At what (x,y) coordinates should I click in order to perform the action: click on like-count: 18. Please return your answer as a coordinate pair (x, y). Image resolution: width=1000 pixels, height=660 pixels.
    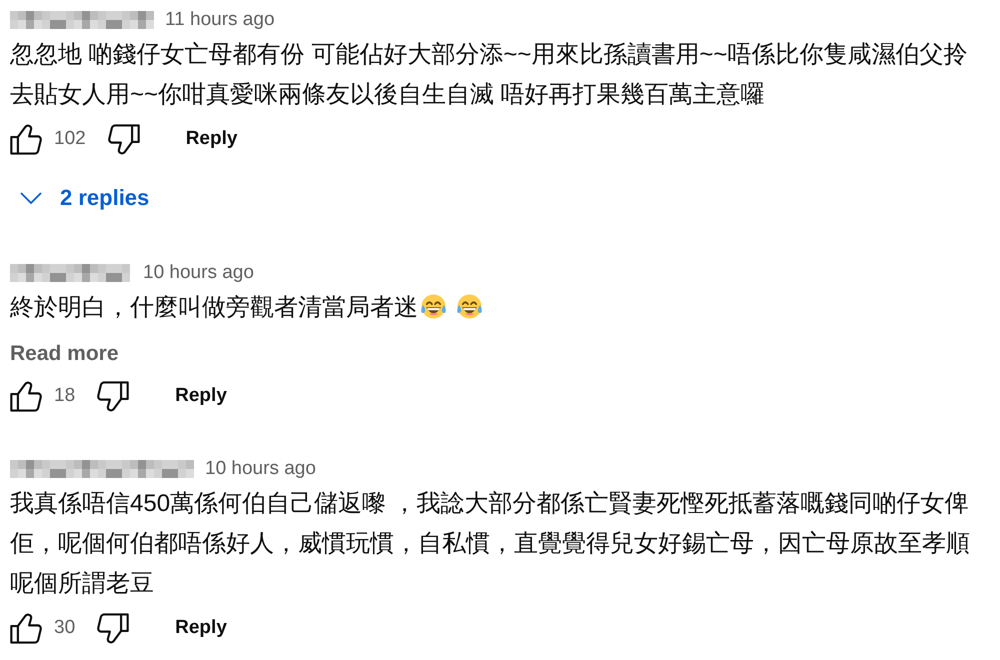
    Looking at the image, I should click on (65, 396).